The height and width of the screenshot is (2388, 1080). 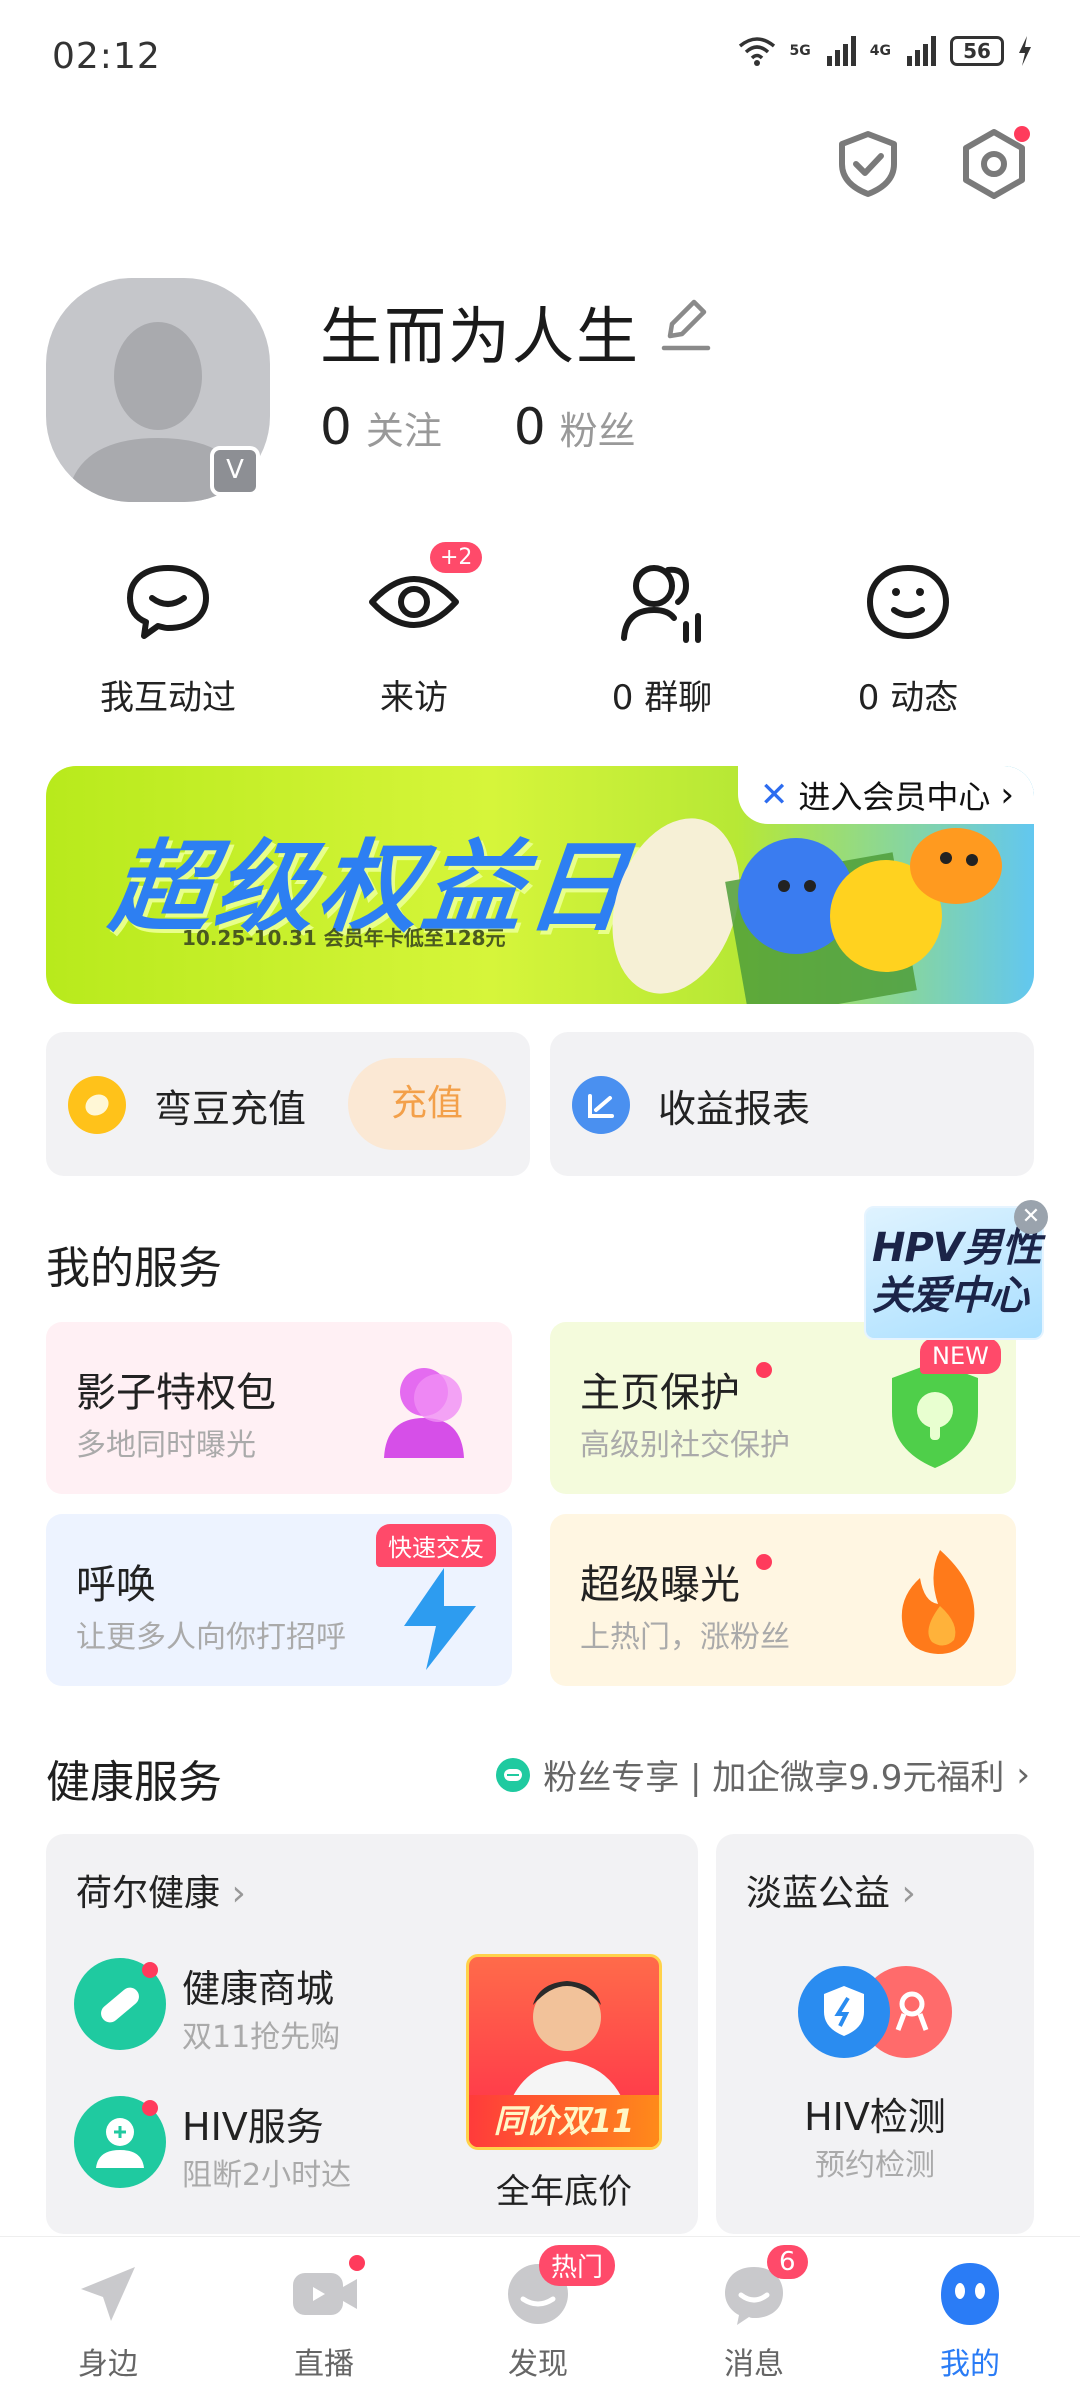 What do you see at coordinates (754, 2364) in the screenshot?
I see `nav-label: 消息` at bounding box center [754, 2364].